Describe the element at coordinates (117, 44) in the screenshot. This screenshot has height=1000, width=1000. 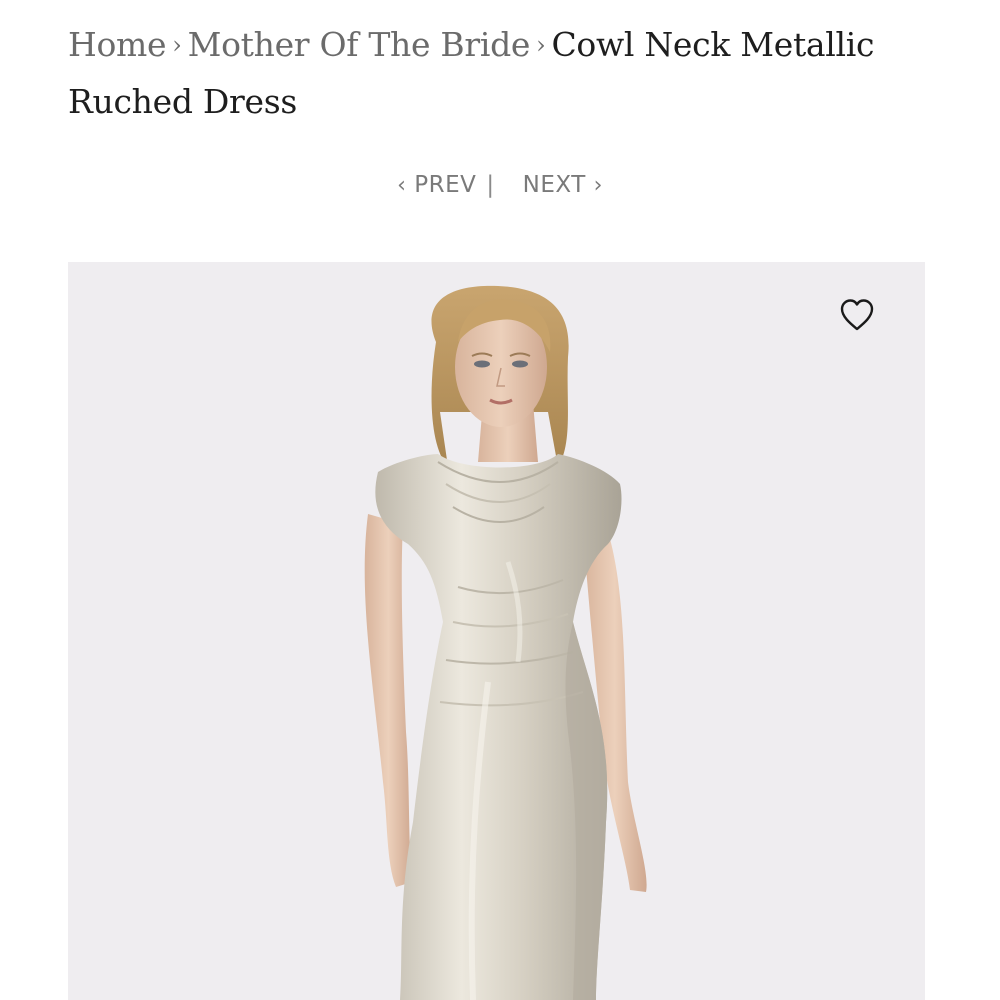
I see `breadcrumb-home-link: Home` at that location.